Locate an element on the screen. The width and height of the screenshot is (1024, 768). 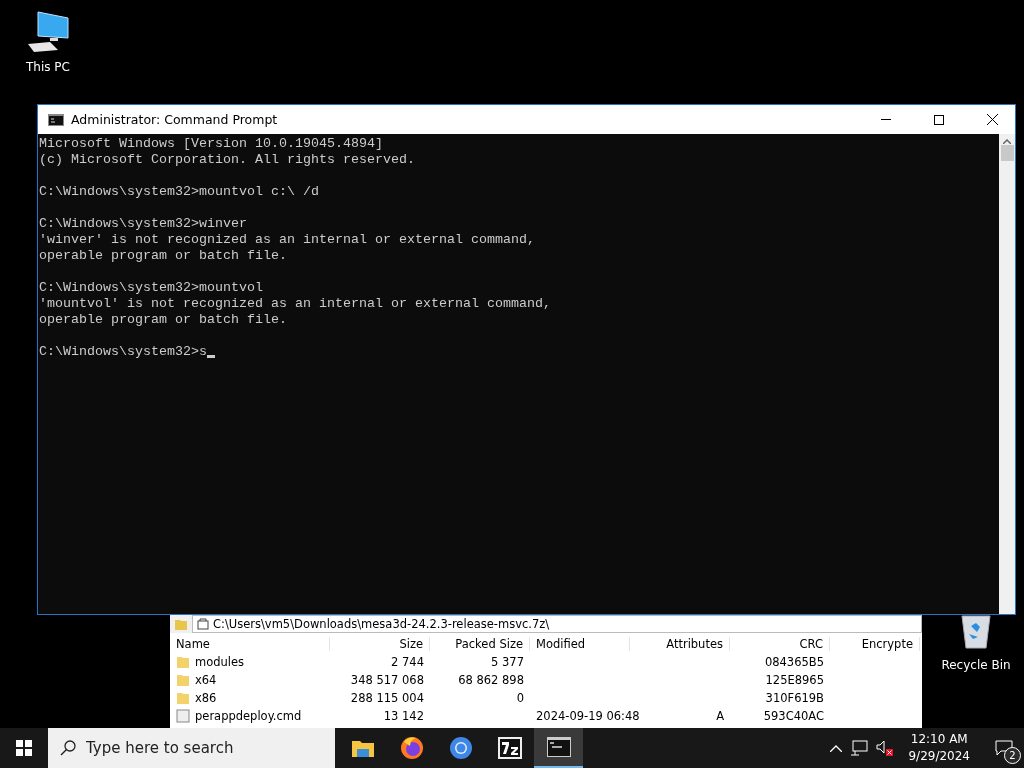
desktop-icon-label: This PC is located at coordinates (48, 67).